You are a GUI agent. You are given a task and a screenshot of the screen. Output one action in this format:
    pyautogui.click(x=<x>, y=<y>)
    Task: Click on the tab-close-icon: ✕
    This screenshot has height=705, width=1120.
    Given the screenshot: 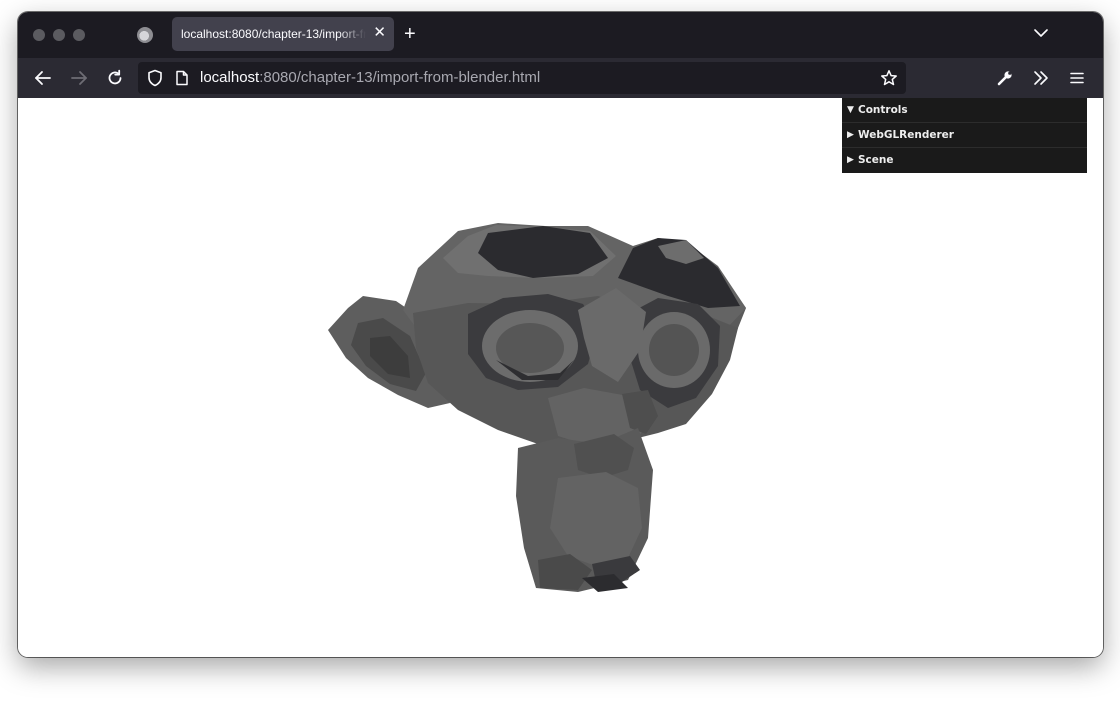 What is the action you would take?
    pyautogui.click(x=379, y=33)
    